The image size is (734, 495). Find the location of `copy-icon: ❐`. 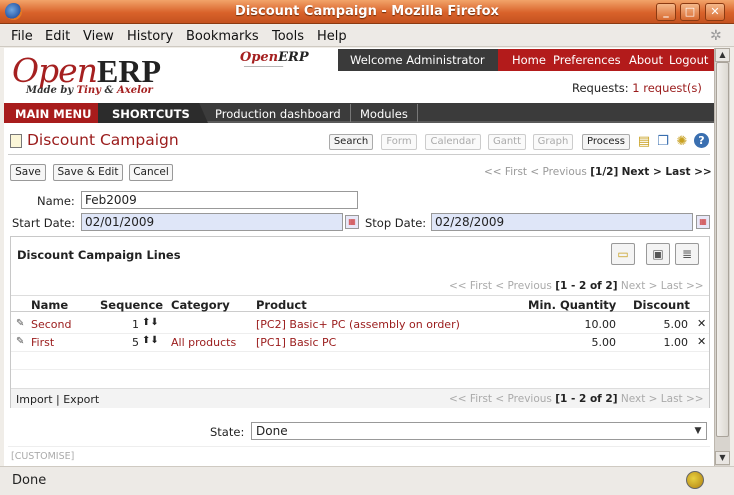

copy-icon: ❐ is located at coordinates (663, 141).